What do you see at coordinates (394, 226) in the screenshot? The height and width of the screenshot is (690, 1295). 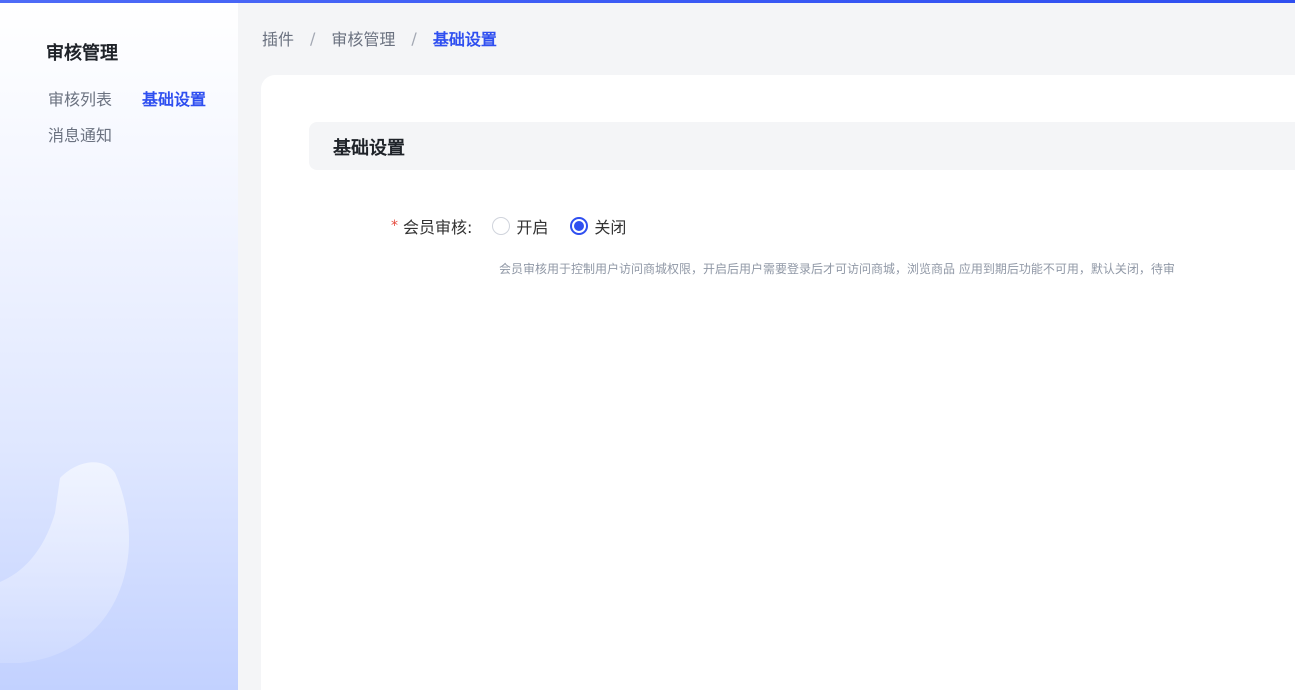 I see `required-mark: *` at bounding box center [394, 226].